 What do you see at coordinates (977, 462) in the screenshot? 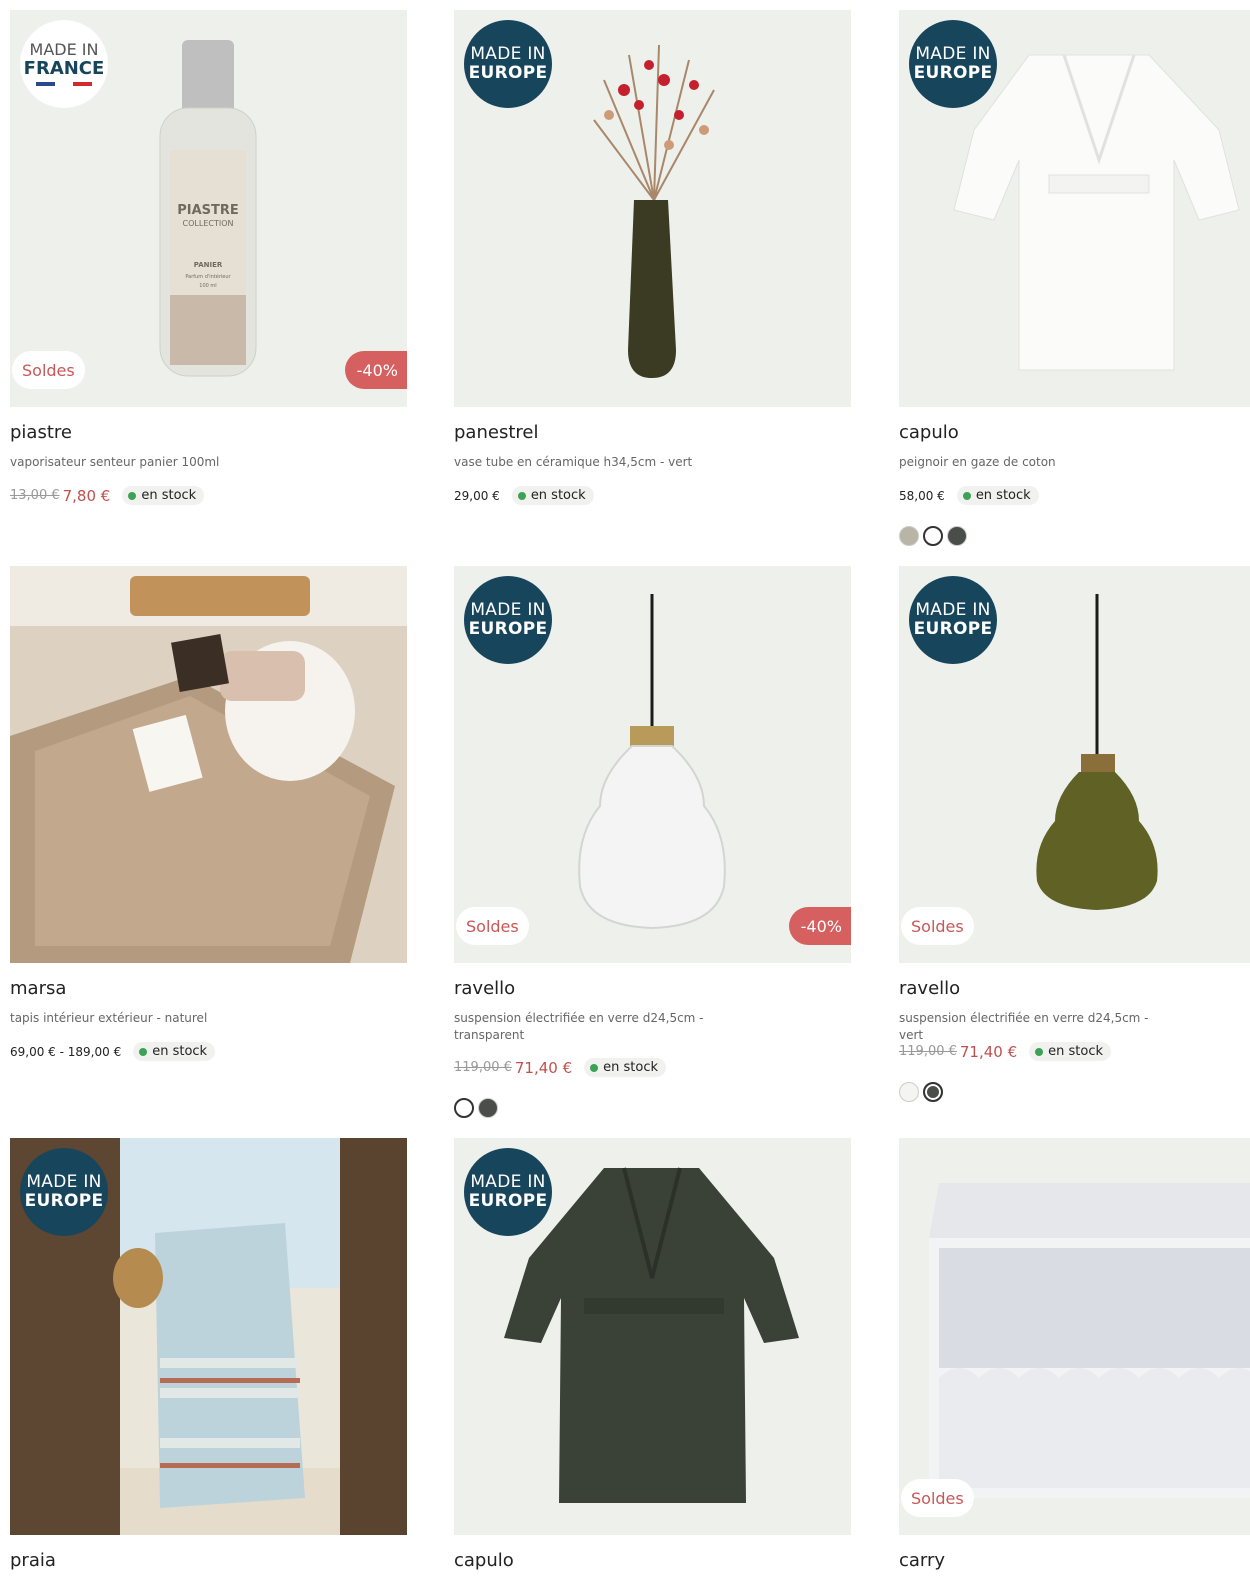
I see `product-description: peignoir en gaze de coton` at bounding box center [977, 462].